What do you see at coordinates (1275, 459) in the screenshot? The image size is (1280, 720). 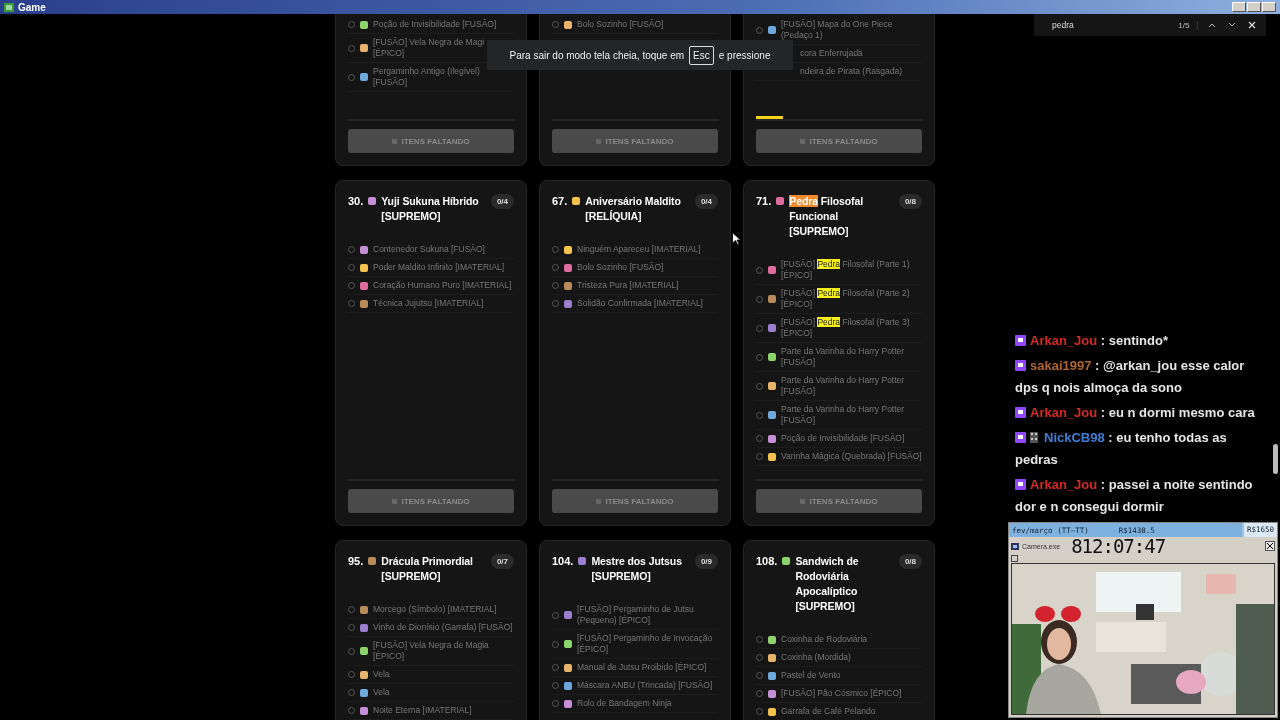 I see `scrollbar-thumb` at bounding box center [1275, 459].